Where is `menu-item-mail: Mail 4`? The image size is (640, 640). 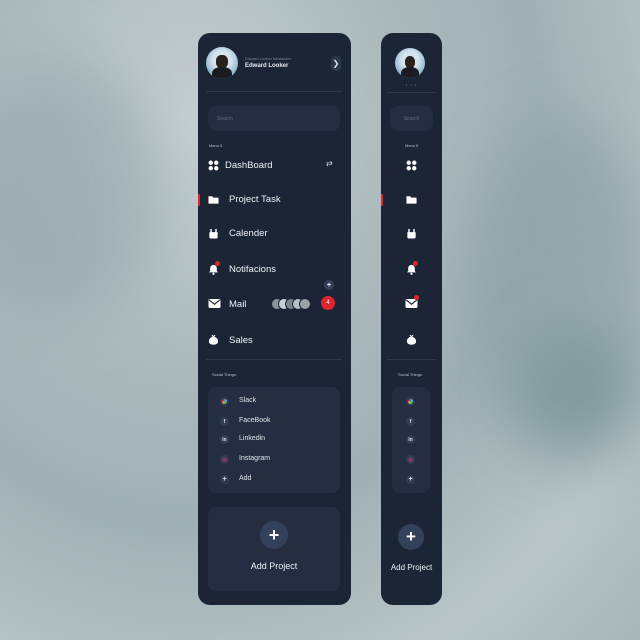
menu-item-mail: Mail 4 is located at coordinates (276, 304).